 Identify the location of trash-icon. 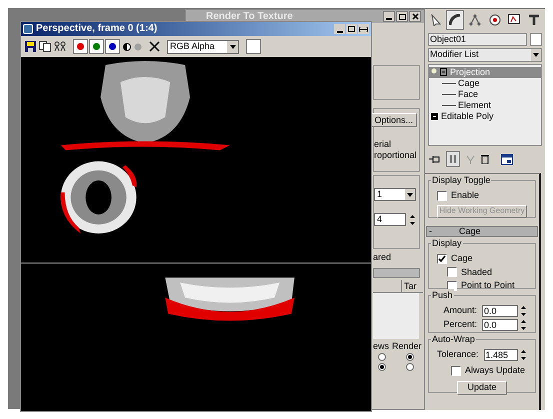
(485, 159).